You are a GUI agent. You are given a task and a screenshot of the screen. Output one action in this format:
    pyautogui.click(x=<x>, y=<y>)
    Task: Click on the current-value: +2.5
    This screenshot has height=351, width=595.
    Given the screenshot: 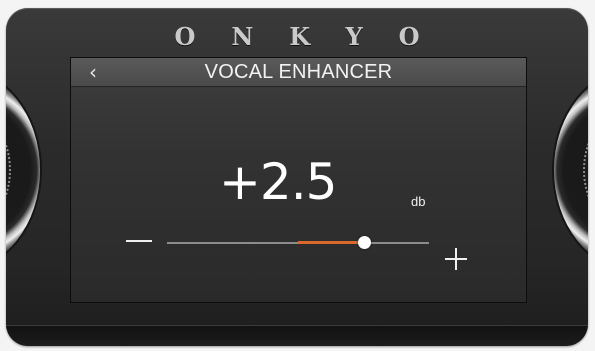 What is the action you would take?
    pyautogui.click(x=278, y=182)
    